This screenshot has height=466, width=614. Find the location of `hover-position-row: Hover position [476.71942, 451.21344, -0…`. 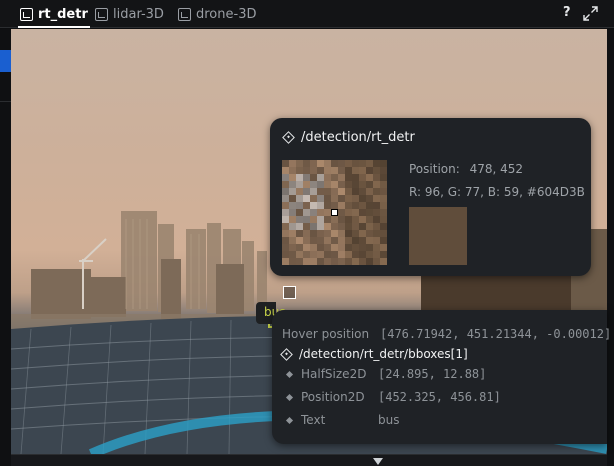

hover-position-row: Hover position [476.71942, 451.21344, -0… is located at coordinates (446, 334).